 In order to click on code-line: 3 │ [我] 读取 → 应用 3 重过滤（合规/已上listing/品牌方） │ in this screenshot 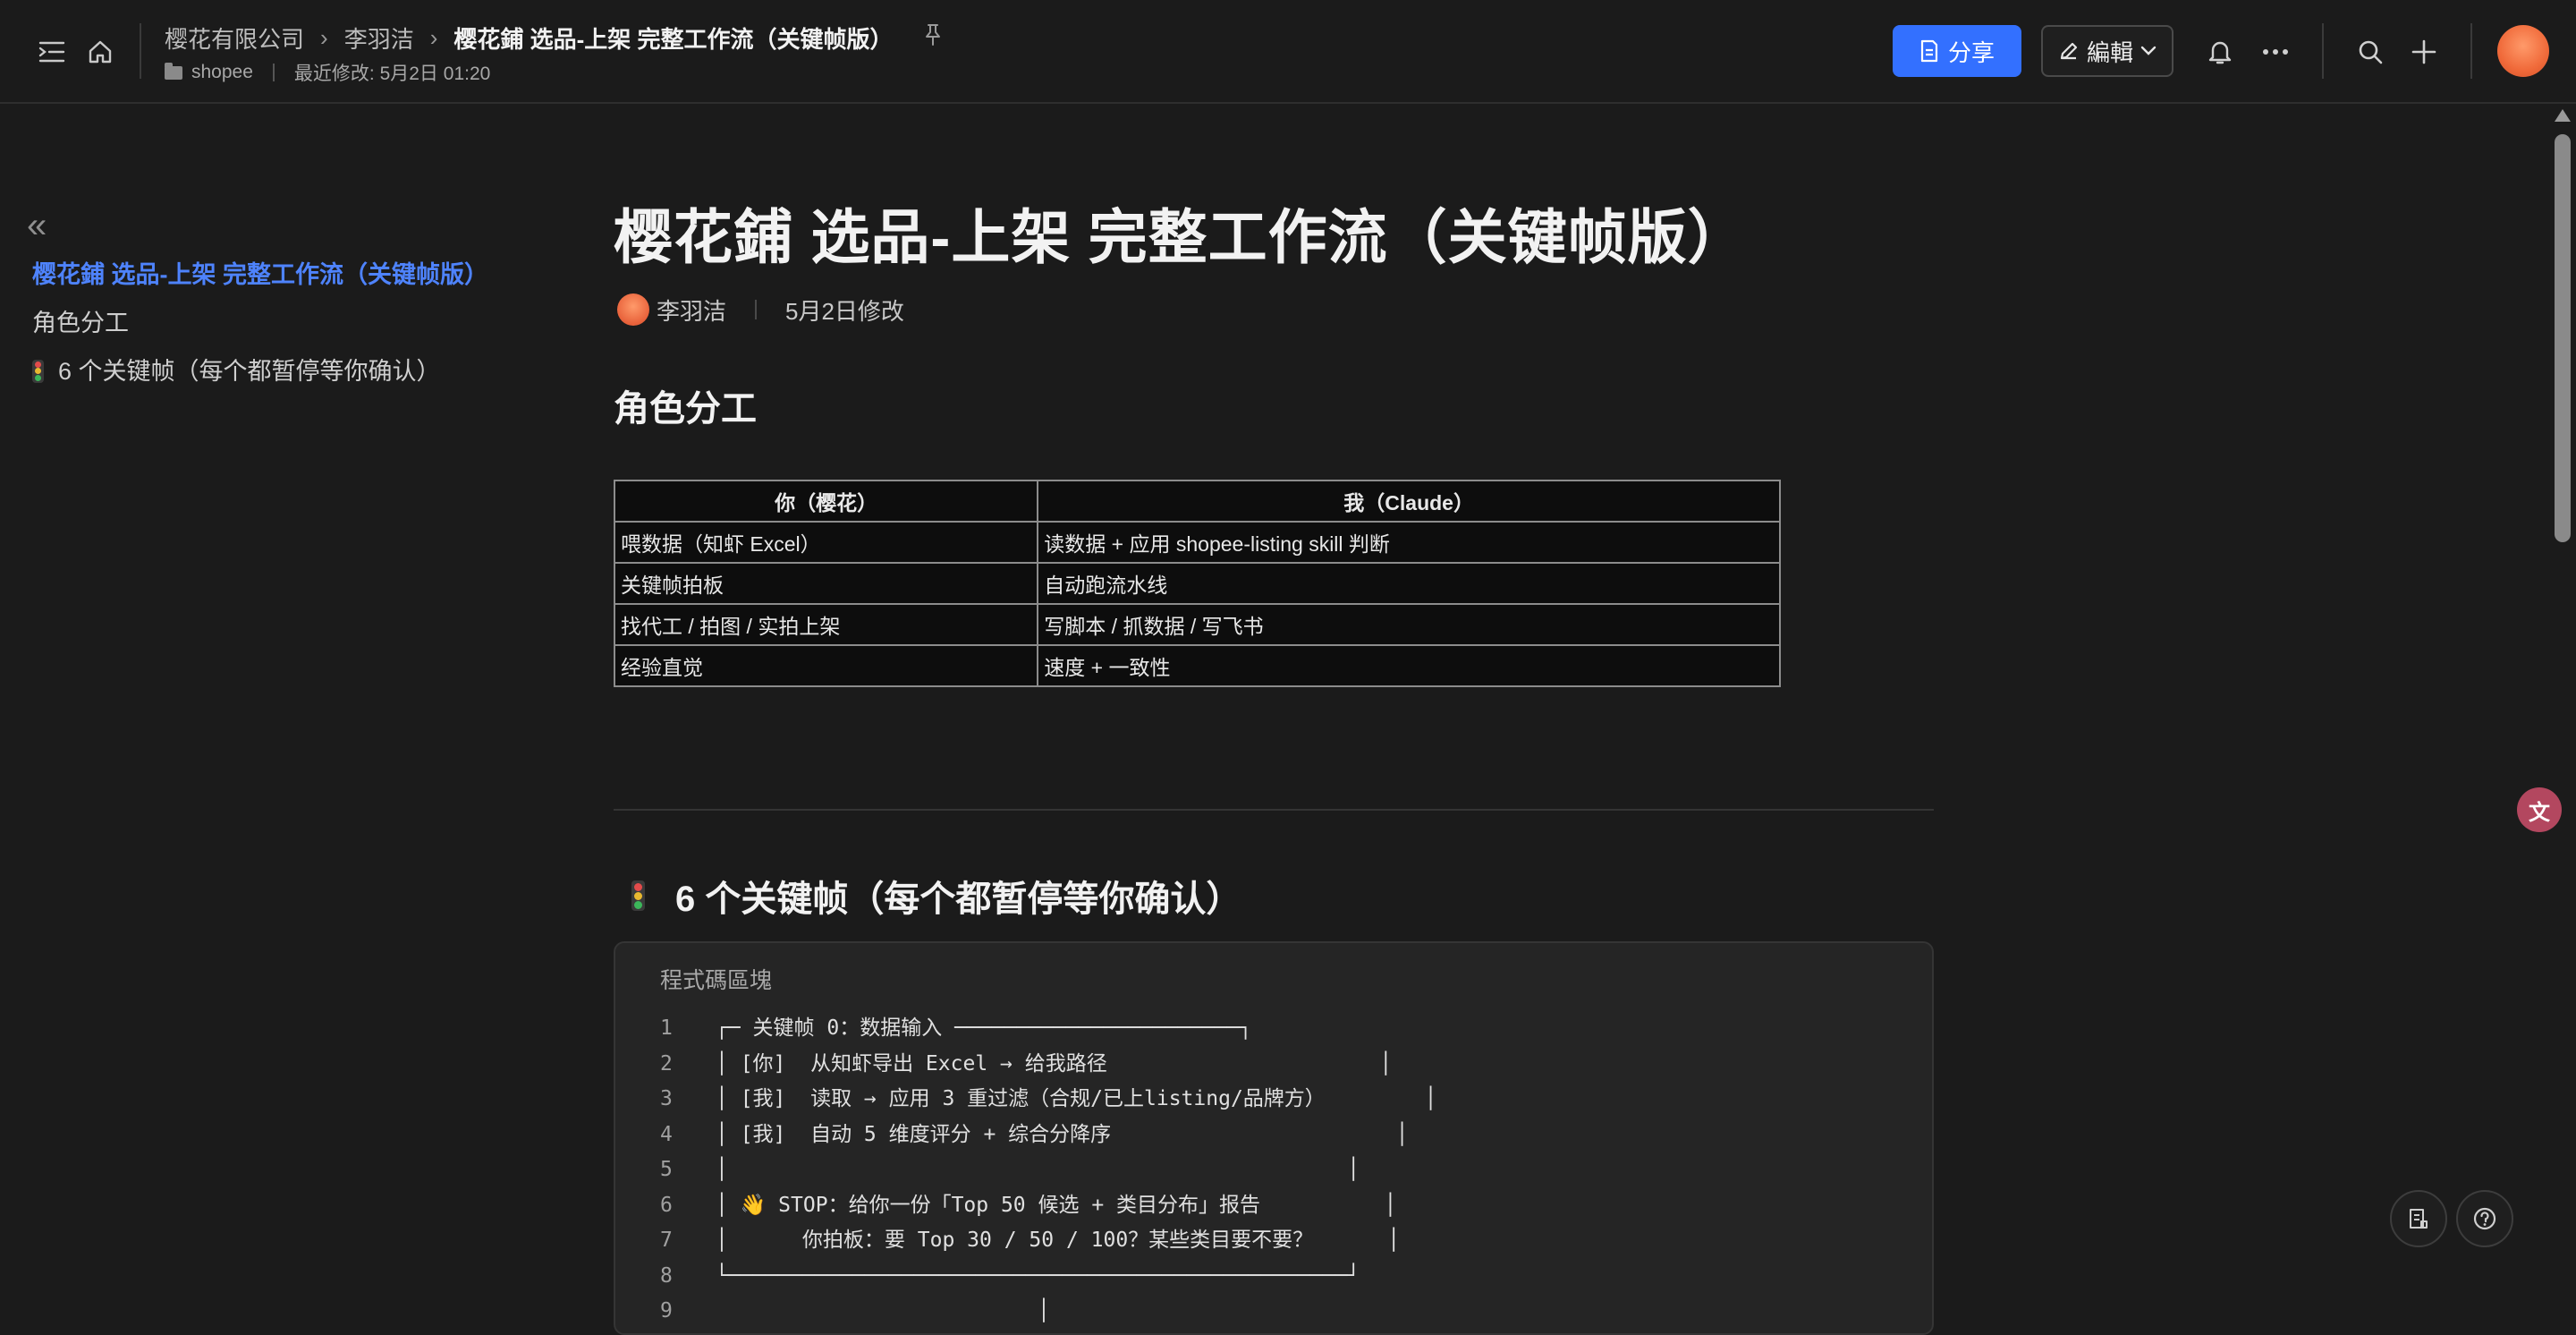, I will do `click(1273, 1100)`.